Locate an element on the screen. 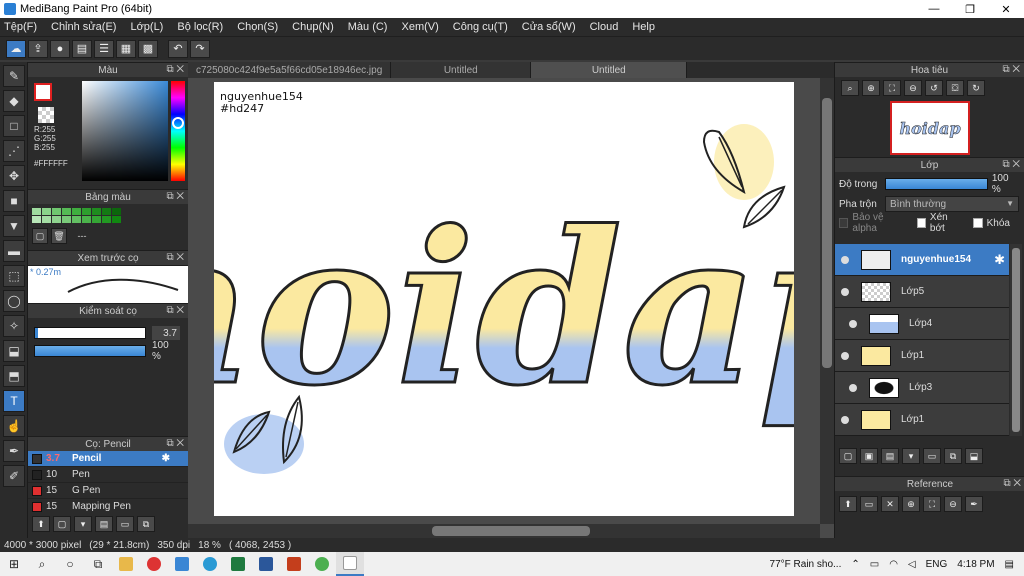 The image size is (1024, 576). windows-start-icon: ⊞ is located at coordinates (14, 564).